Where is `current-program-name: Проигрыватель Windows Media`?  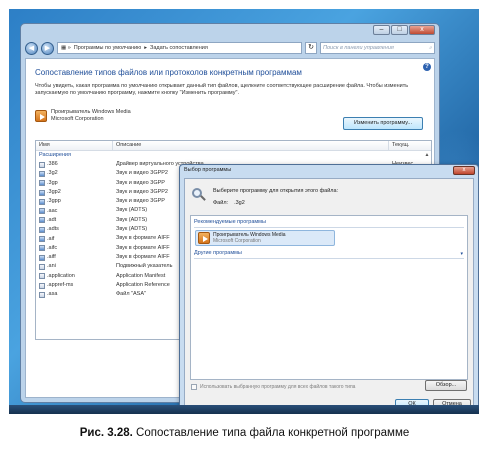 current-program-name: Проигрыватель Windows Media is located at coordinates (91, 112).